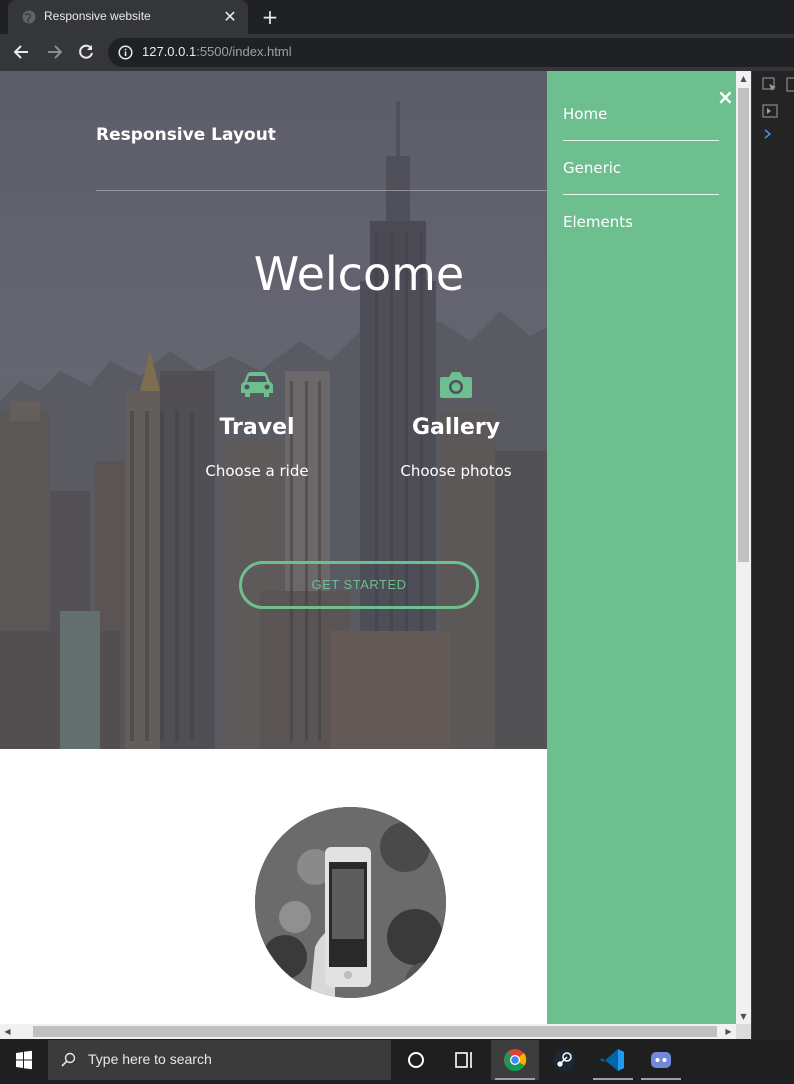 This screenshot has height=1084, width=794. I want to click on discord-icon, so click(661, 1060).